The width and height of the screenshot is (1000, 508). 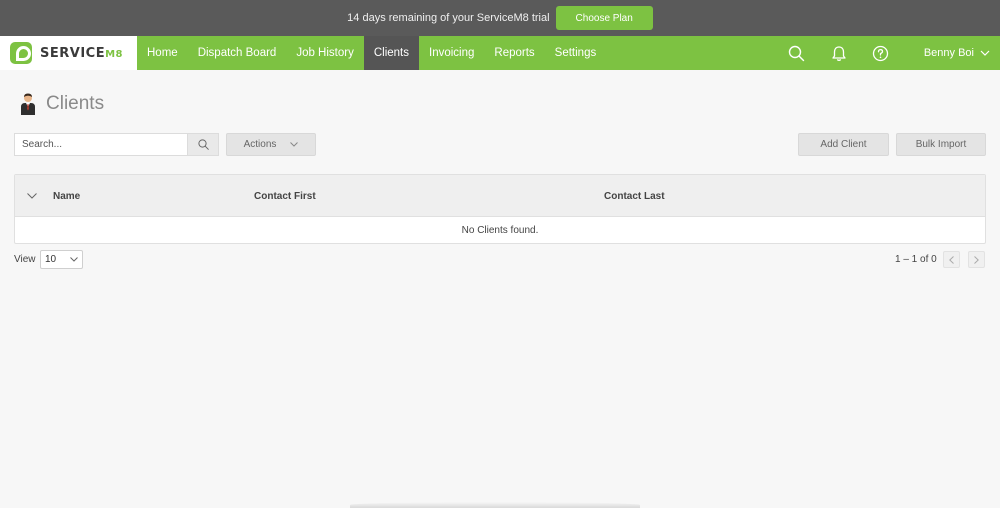 What do you see at coordinates (21, 53) in the screenshot?
I see `logo-mark-icon` at bounding box center [21, 53].